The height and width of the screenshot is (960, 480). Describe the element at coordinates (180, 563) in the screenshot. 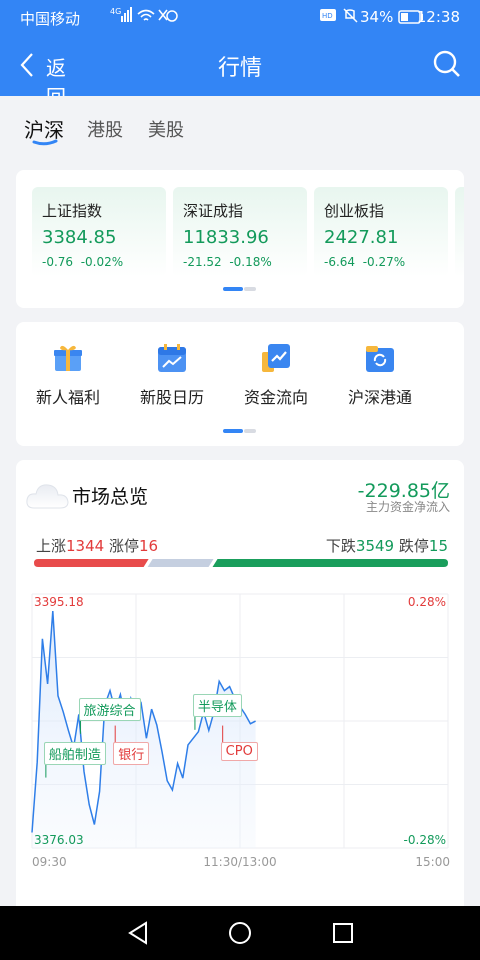

I see `breadth-flat-segment` at that location.